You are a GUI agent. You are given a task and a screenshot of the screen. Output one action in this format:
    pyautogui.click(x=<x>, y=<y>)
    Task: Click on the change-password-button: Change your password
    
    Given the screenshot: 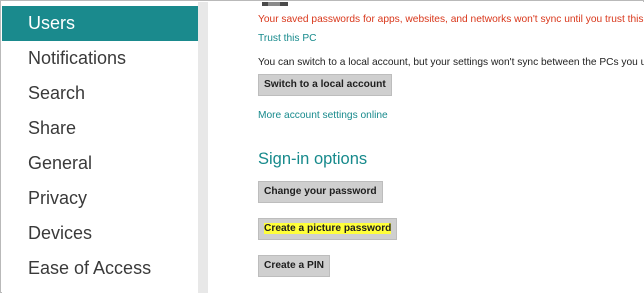 What is the action you would take?
    pyautogui.click(x=320, y=192)
    